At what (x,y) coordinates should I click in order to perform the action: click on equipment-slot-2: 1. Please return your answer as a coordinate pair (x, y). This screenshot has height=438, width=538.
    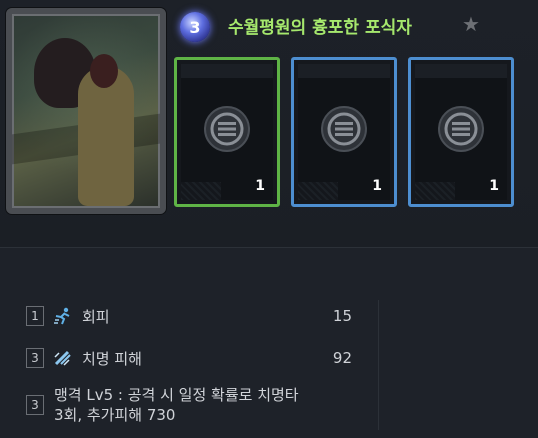
    Looking at the image, I should click on (344, 132).